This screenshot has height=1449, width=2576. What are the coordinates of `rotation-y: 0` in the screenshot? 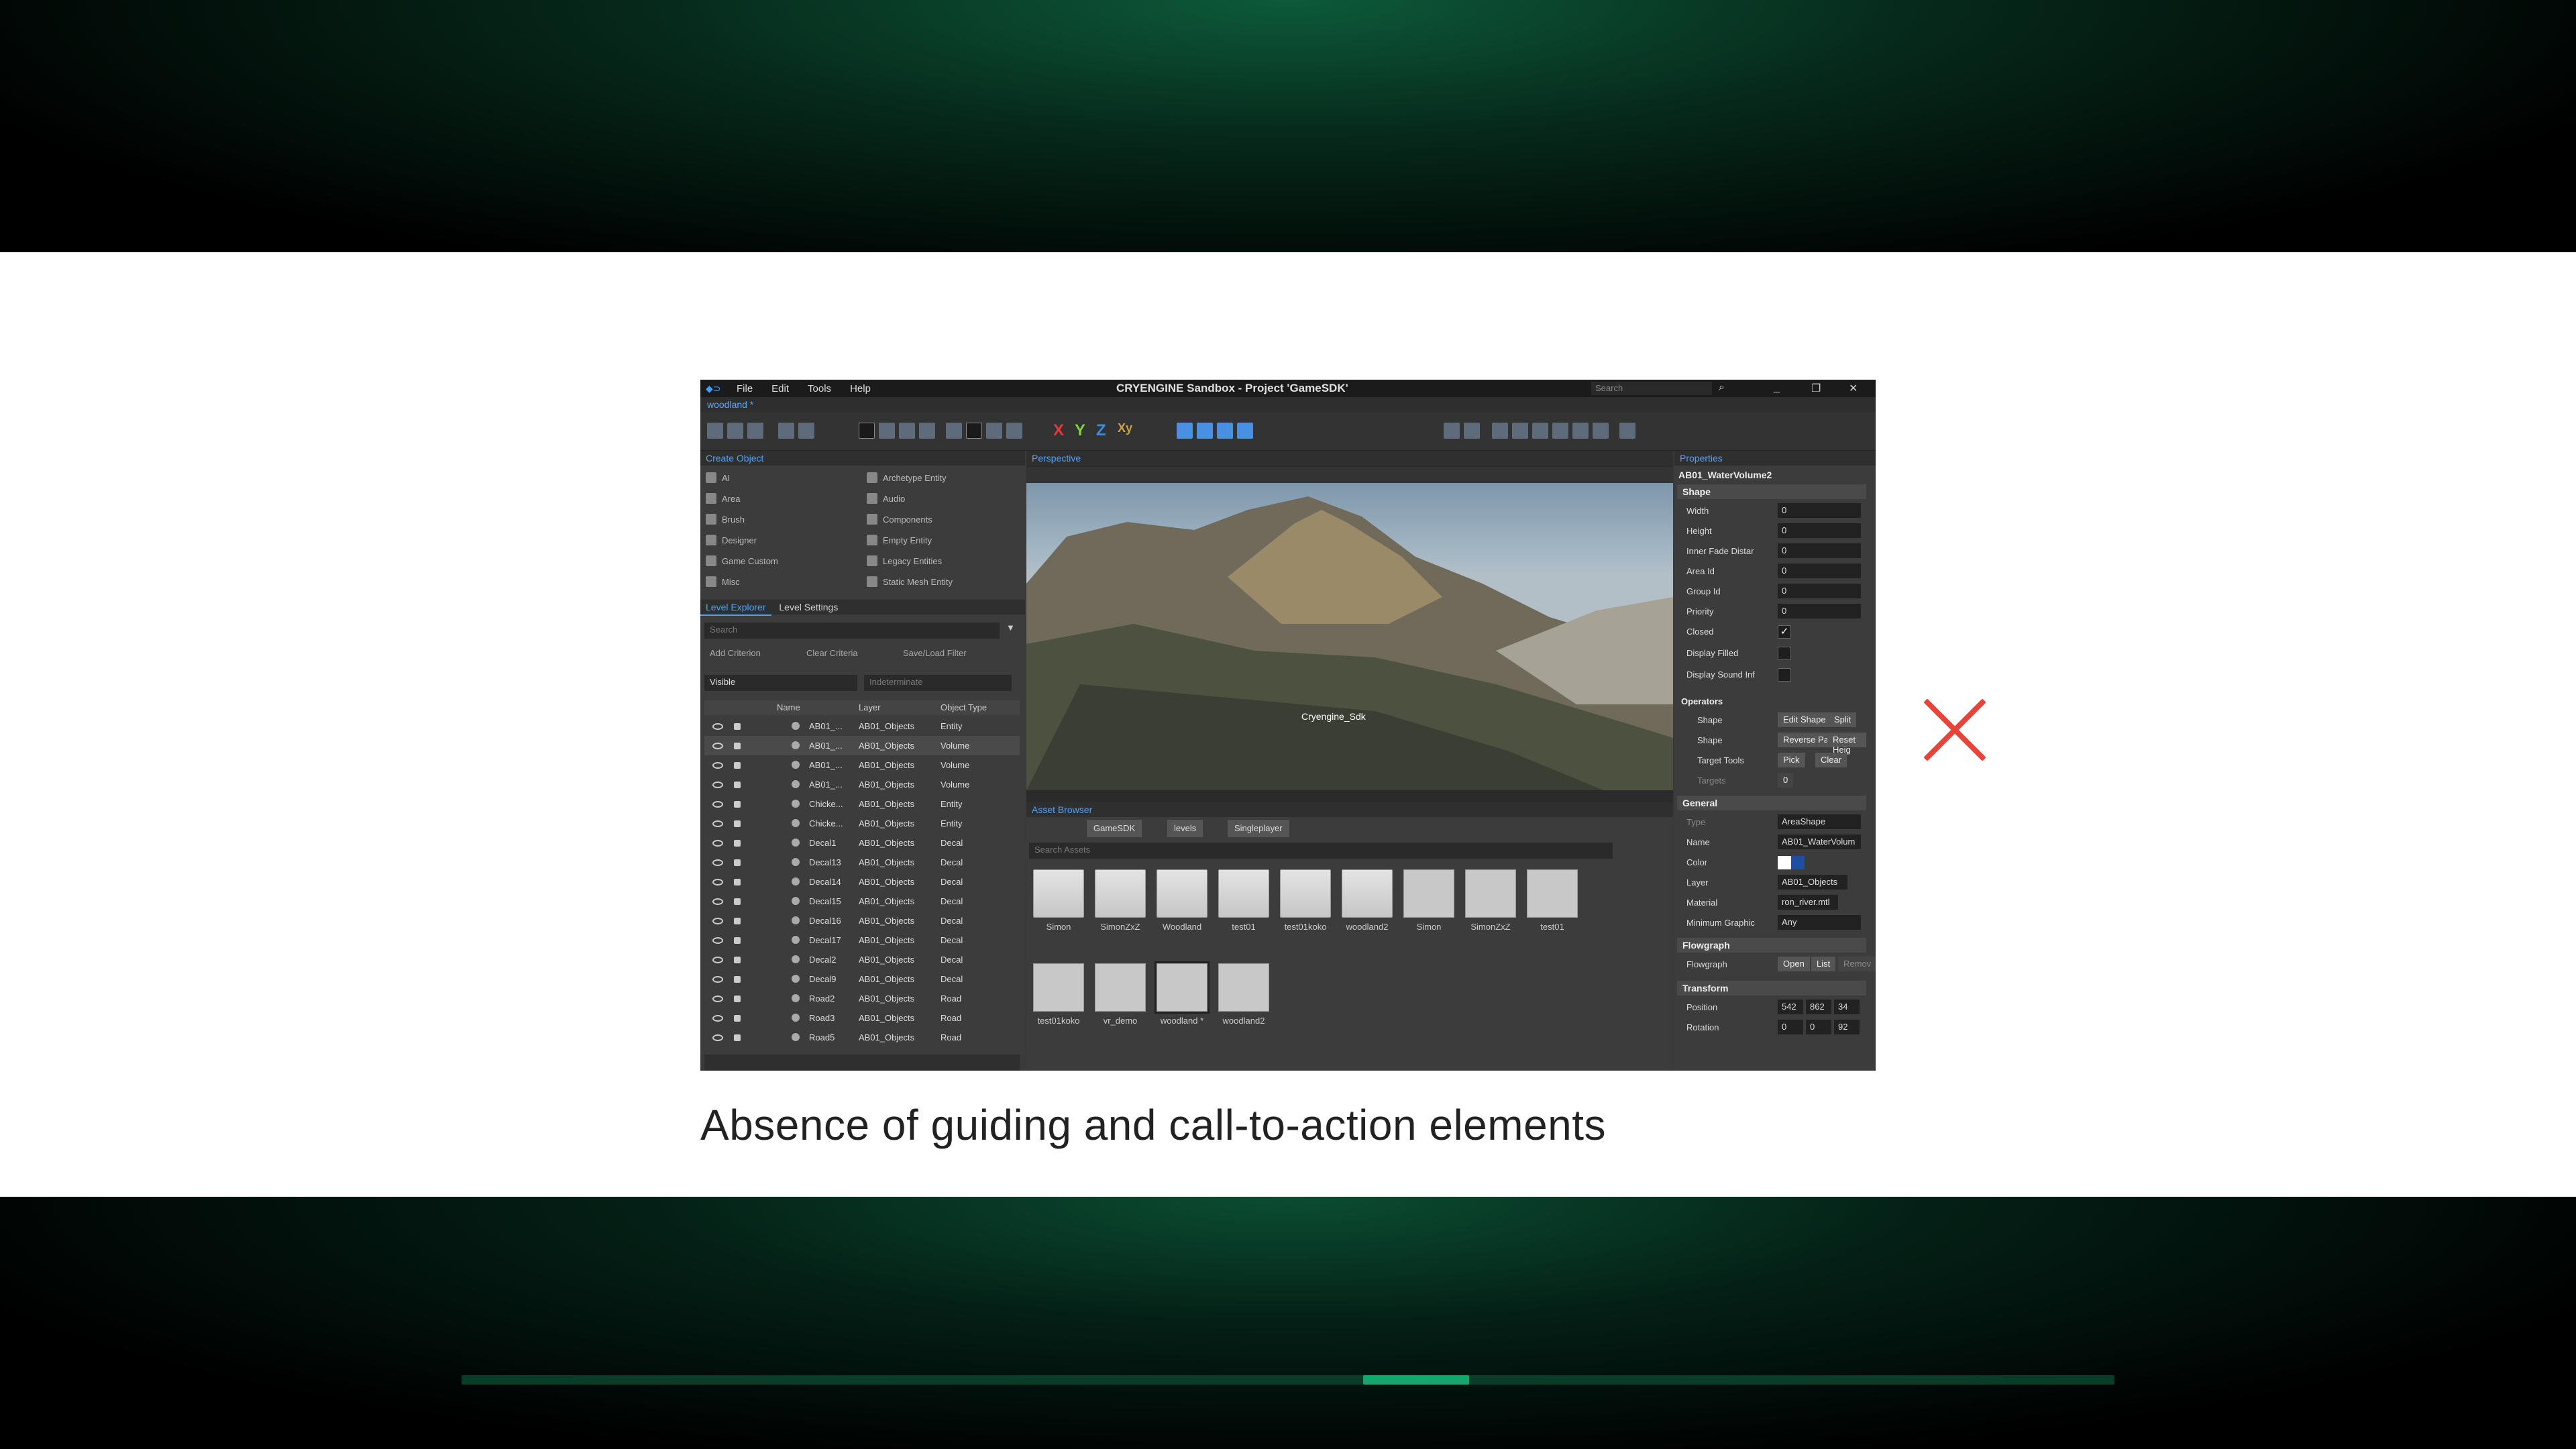 It's located at (1818, 1027).